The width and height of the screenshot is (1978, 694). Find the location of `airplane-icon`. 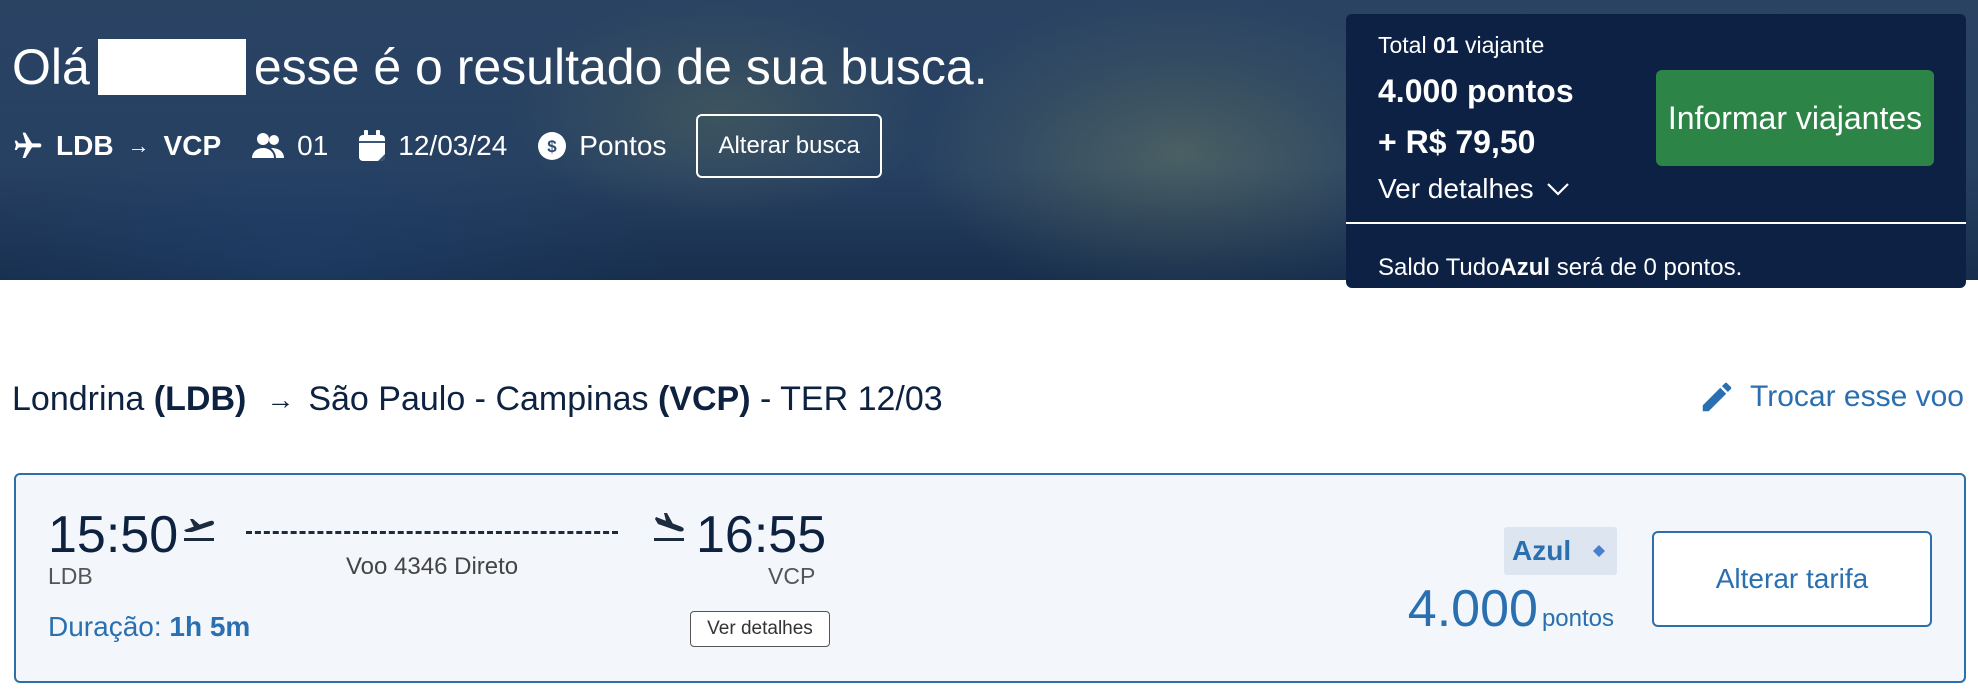

airplane-icon is located at coordinates (28, 145).